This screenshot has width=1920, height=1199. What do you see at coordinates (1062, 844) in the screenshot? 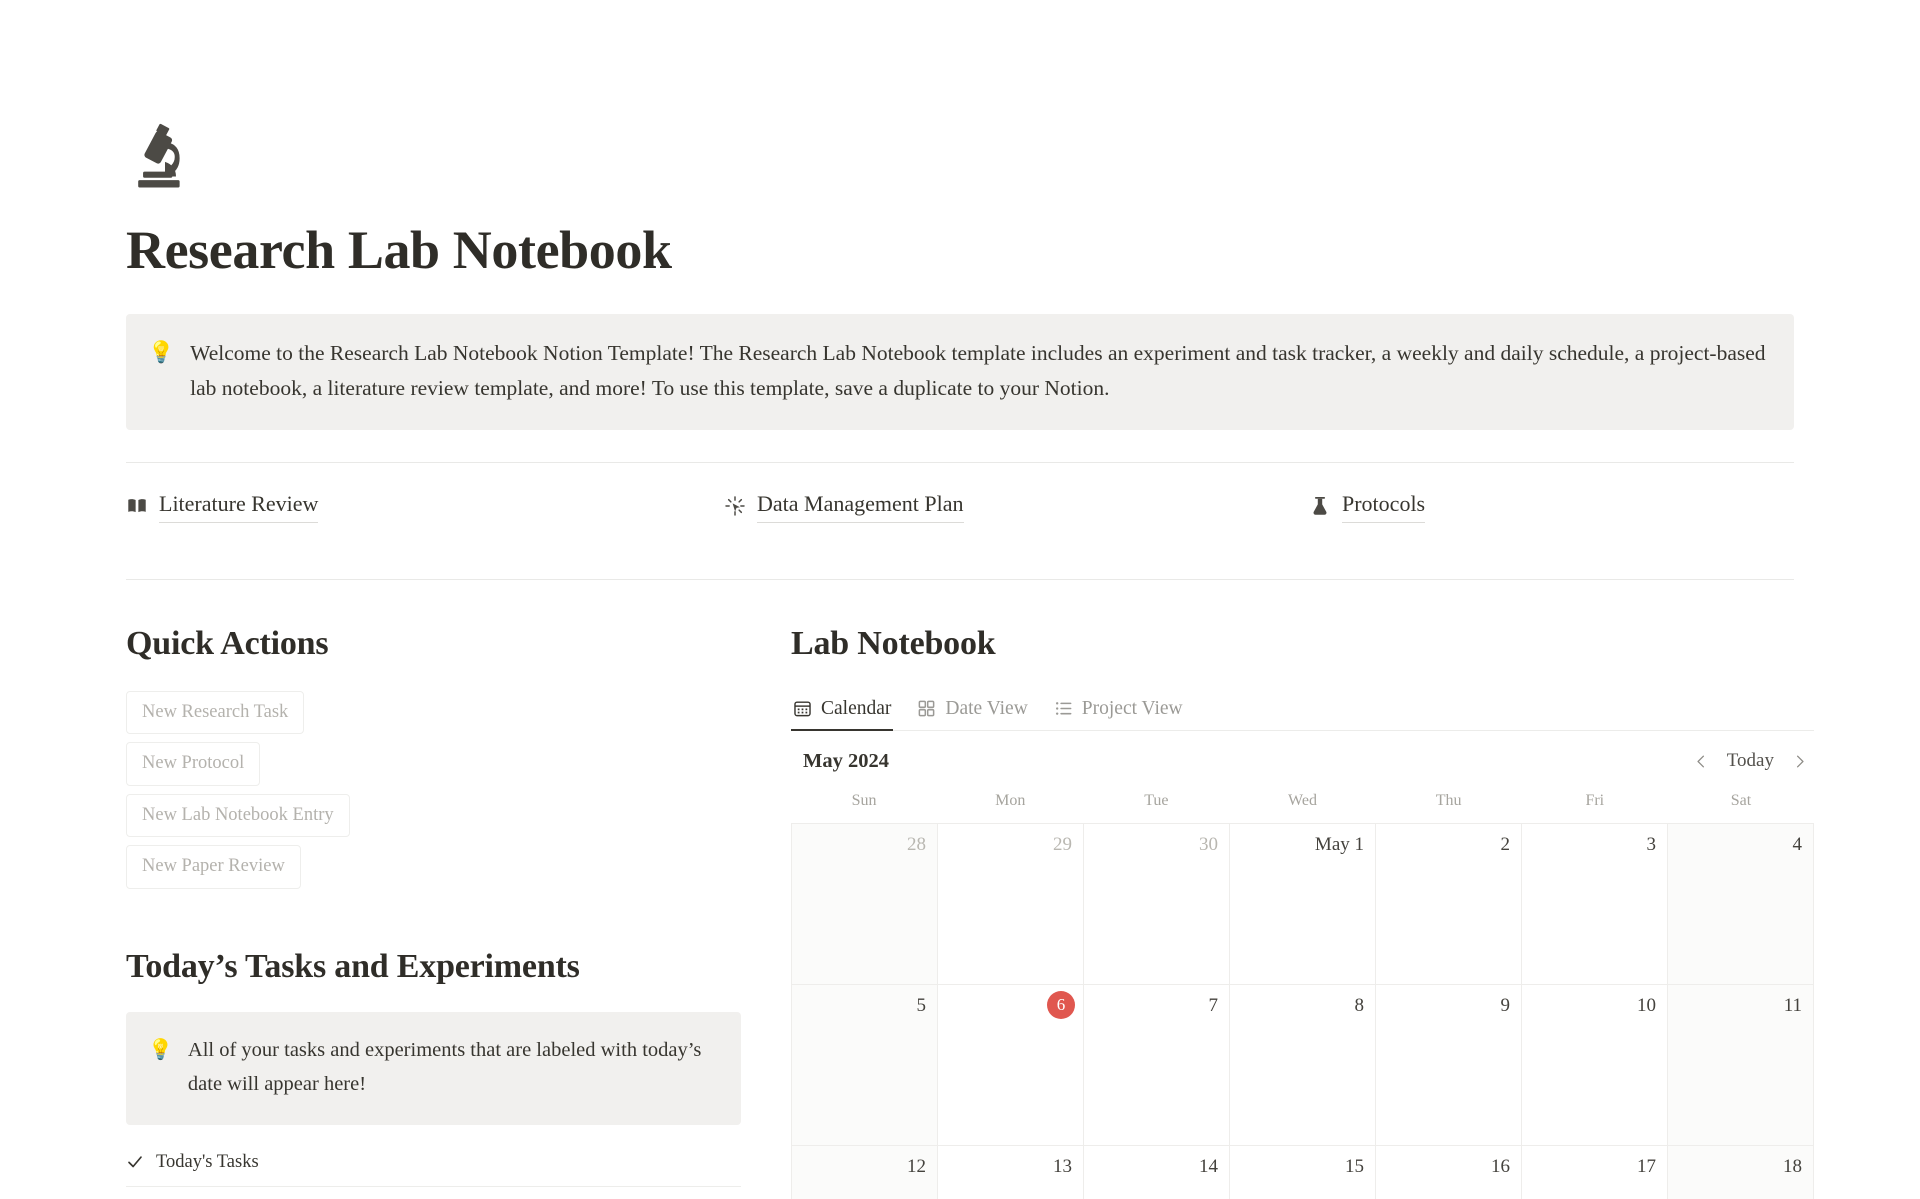
I see `calendar-day-number: 29` at bounding box center [1062, 844].